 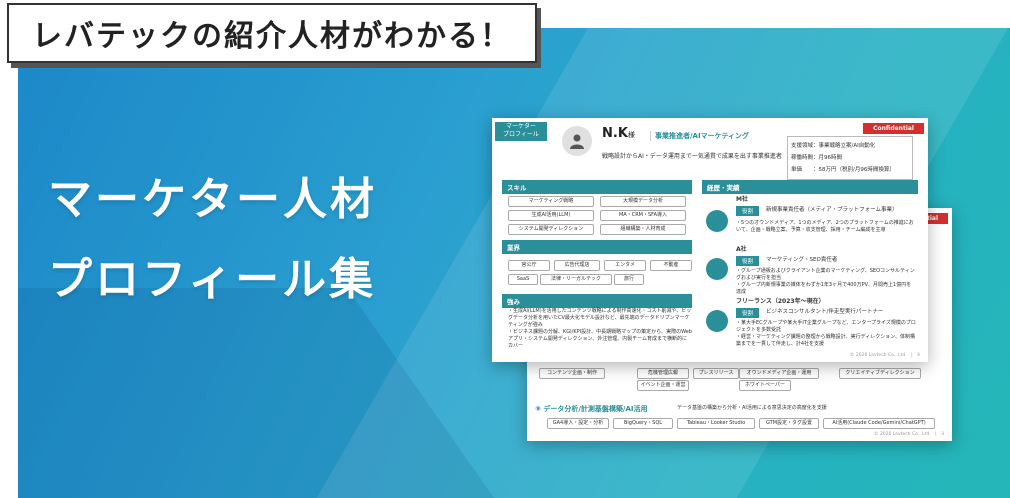 What do you see at coordinates (742, 199) in the screenshot?
I see `career-company: M社` at bounding box center [742, 199].